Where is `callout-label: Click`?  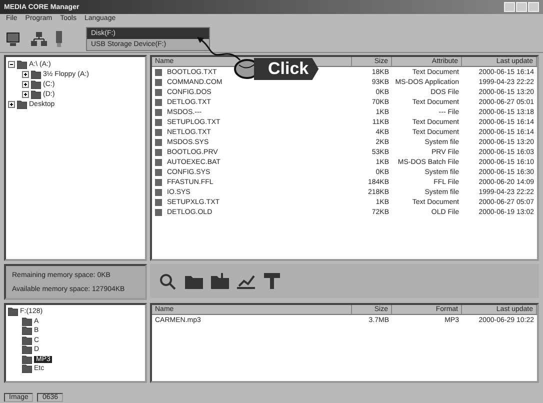 callout-label: Click is located at coordinates (286, 69).